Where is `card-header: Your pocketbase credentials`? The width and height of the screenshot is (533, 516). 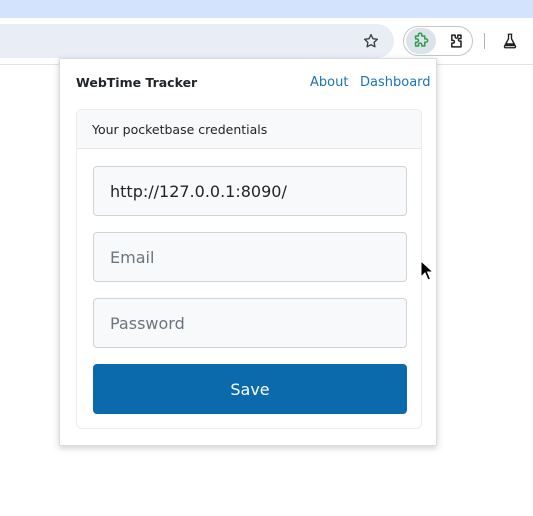
card-header: Your pocketbase credentials is located at coordinates (249, 129).